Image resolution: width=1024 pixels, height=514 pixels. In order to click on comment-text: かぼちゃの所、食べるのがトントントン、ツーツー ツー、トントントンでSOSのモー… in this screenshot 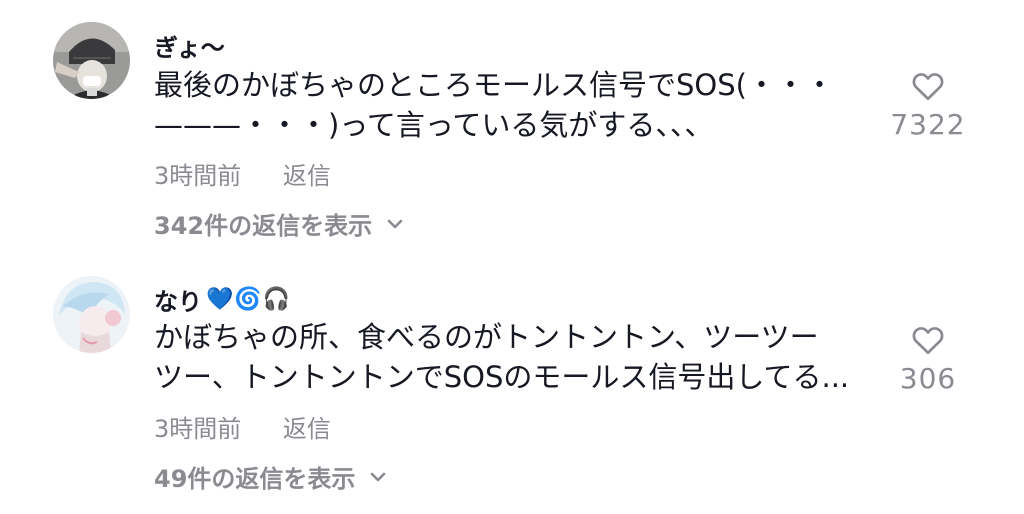, I will do `click(514, 357)`.